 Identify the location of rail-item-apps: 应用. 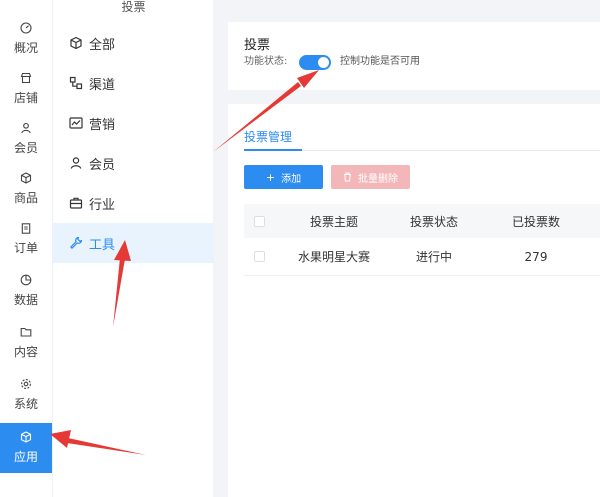
(26, 448).